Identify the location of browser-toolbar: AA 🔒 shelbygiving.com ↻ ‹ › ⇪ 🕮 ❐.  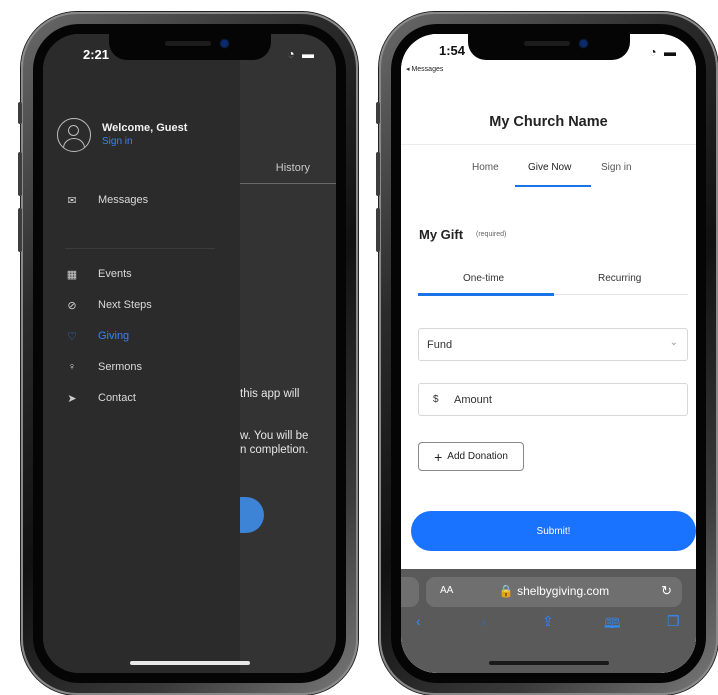
(548, 621).